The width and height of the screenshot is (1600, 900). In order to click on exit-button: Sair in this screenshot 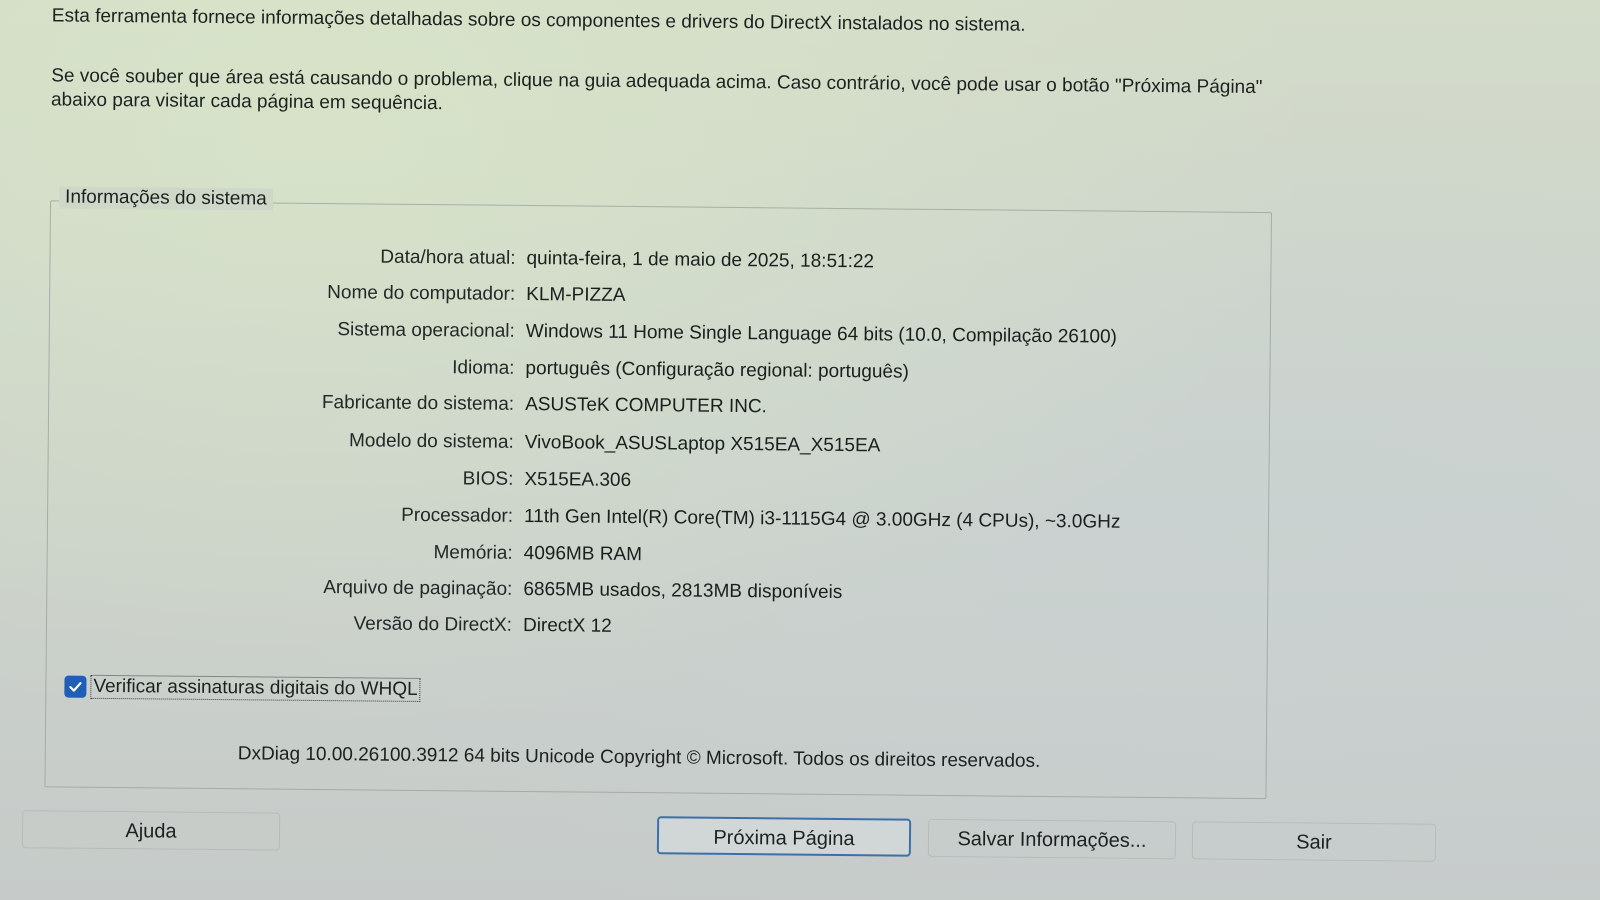, I will do `click(1314, 841)`.